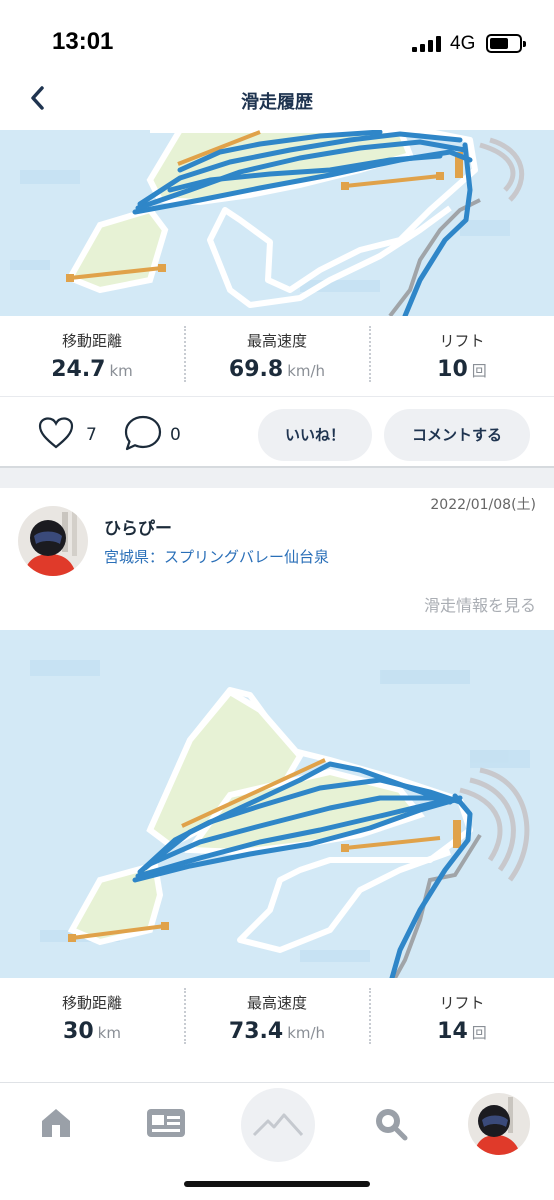 The height and width of the screenshot is (1200, 554). Describe the element at coordinates (457, 435) in the screenshot. I see `comment-button: コメントする` at that location.